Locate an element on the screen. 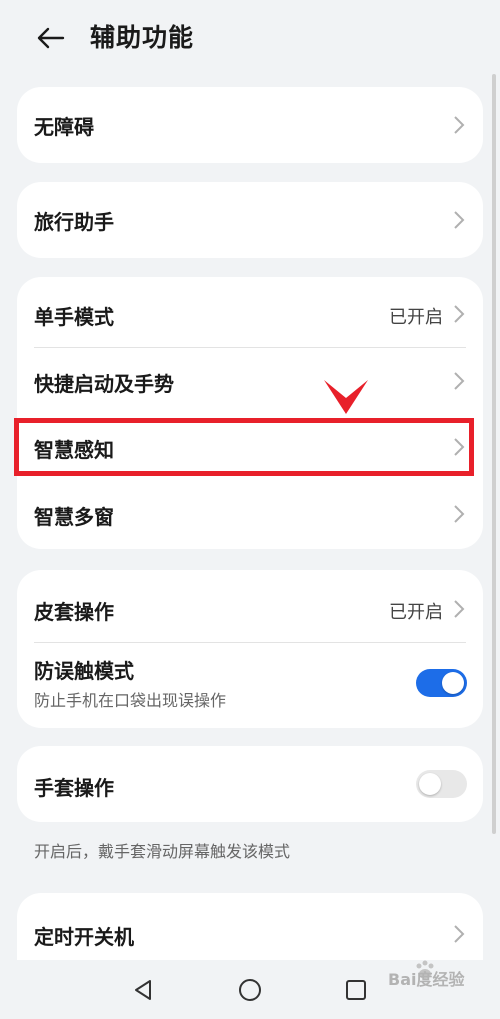 This screenshot has height=1019, width=500. settings-item-description: 防止手机在口袋出现误操作 is located at coordinates (130, 700).